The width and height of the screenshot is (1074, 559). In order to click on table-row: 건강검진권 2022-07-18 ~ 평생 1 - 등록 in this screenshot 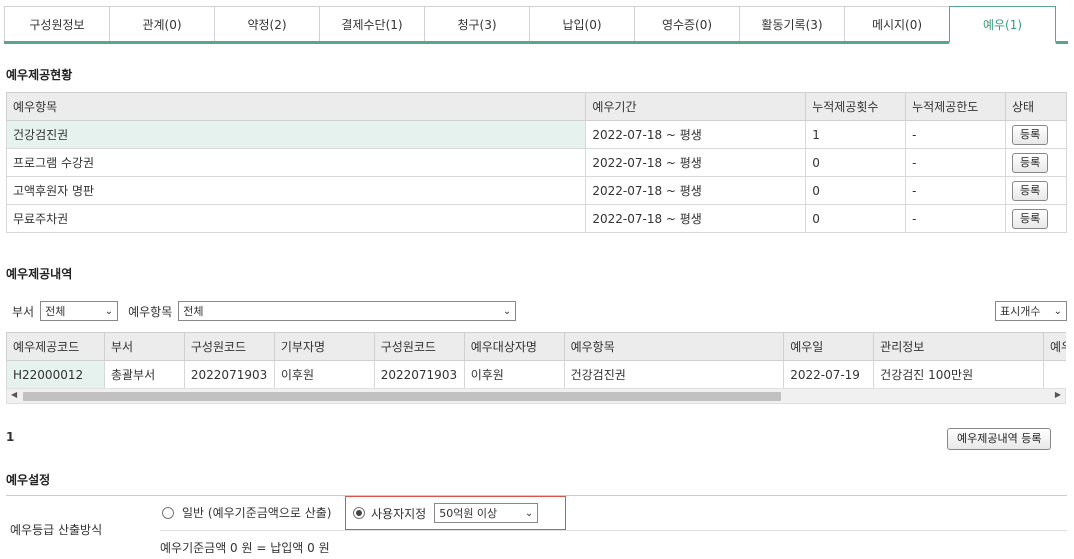, I will do `click(536, 134)`.